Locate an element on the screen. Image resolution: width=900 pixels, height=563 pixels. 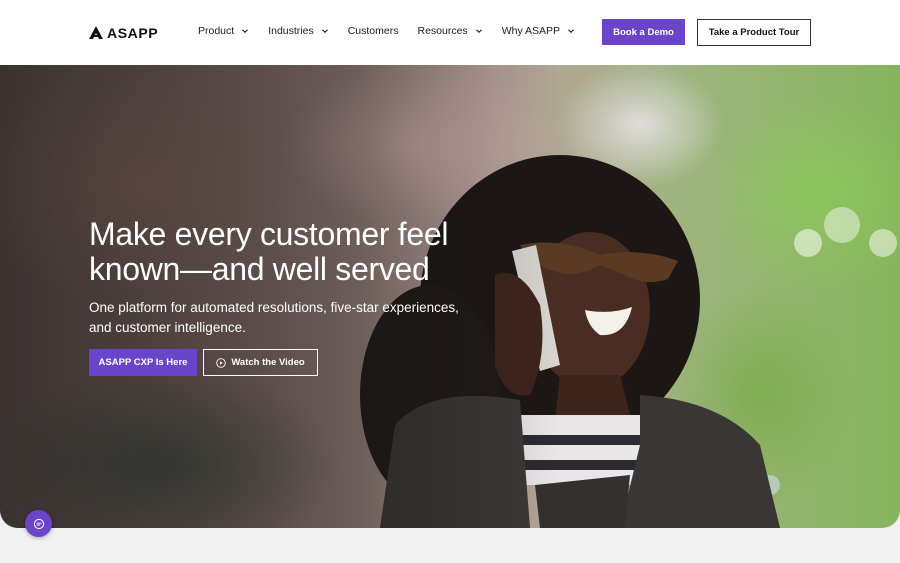
watch-video-button: Watch the Video is located at coordinates (260, 362).